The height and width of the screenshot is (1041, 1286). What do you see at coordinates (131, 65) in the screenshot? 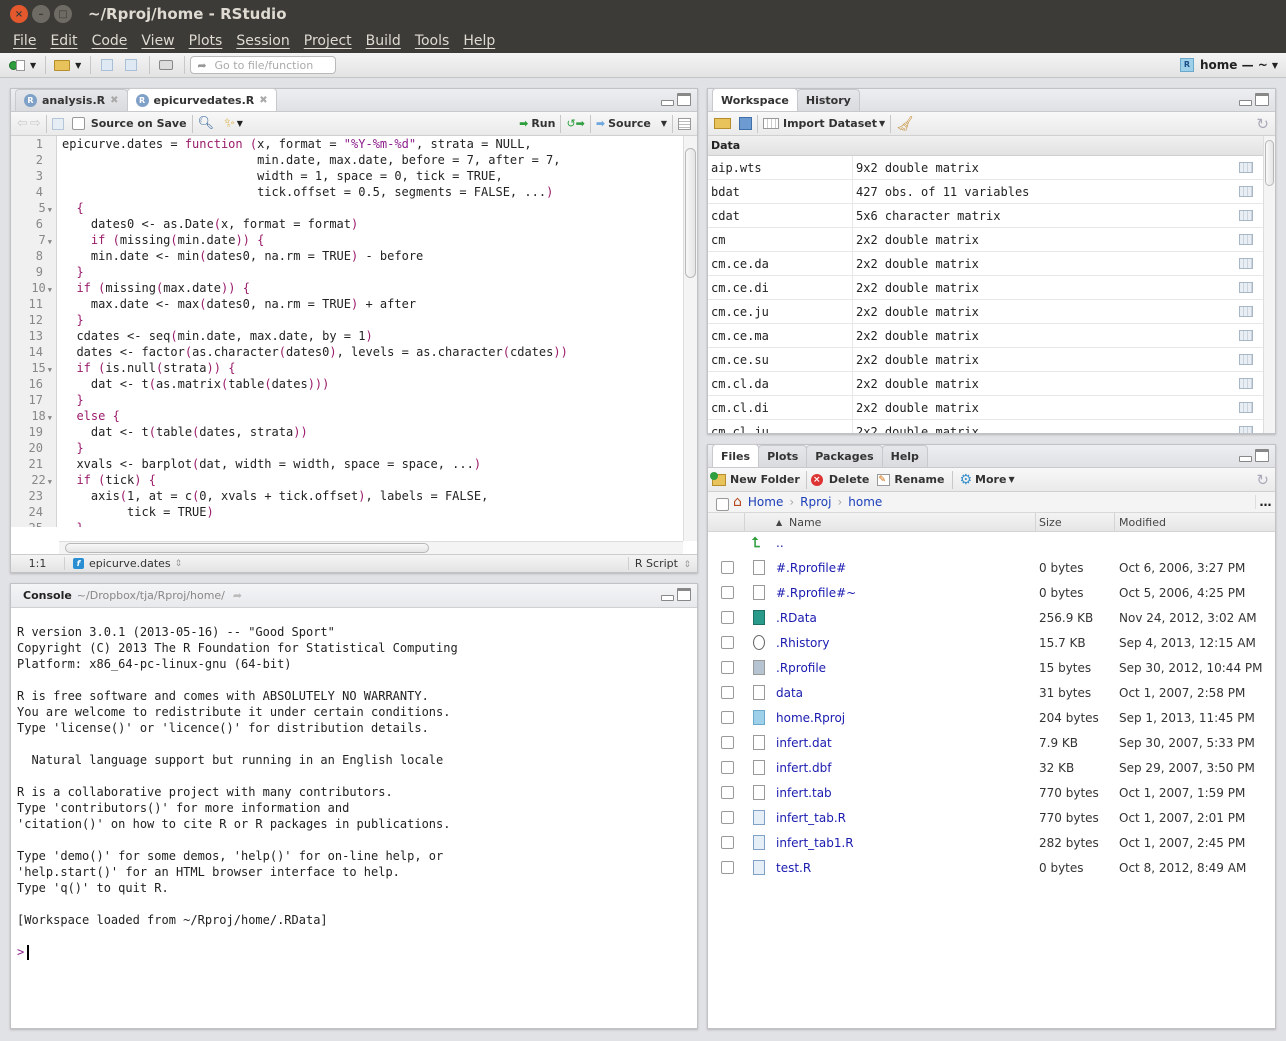
I see `save-all-icon` at bounding box center [131, 65].